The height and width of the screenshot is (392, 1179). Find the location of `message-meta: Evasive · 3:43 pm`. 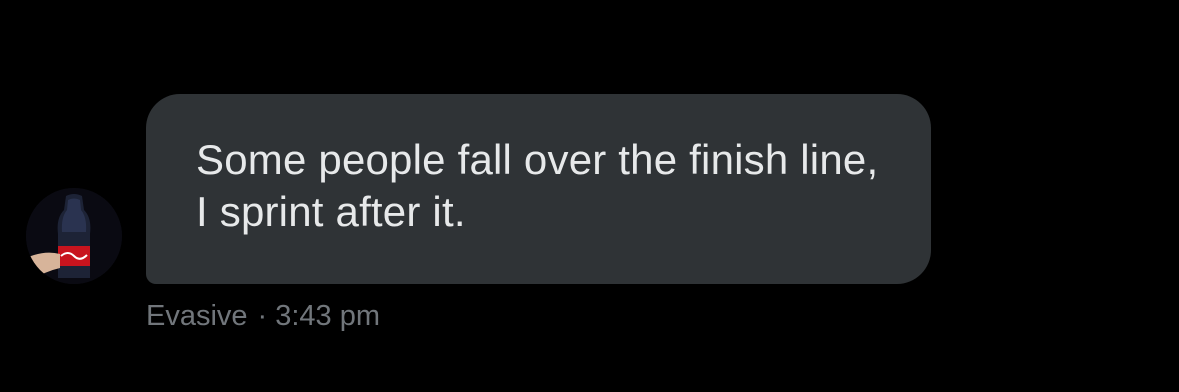

message-meta: Evasive · 3:43 pm is located at coordinates (263, 316).